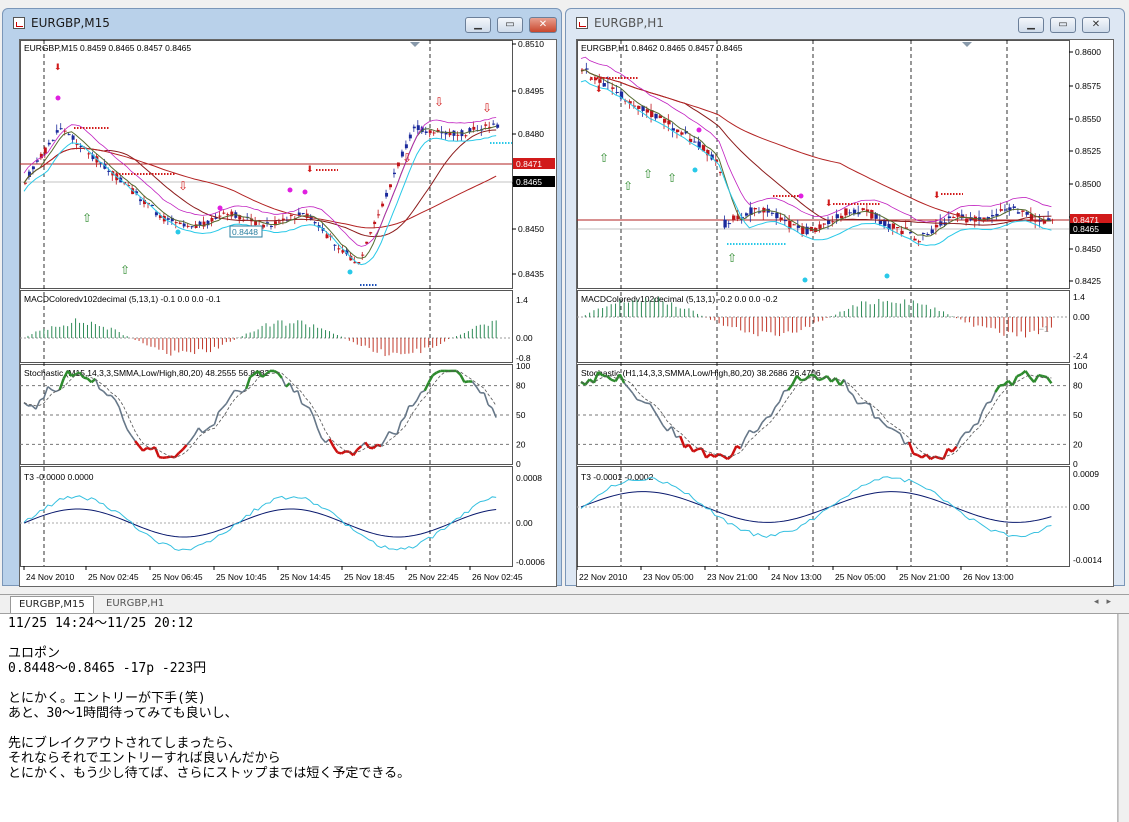 The height and width of the screenshot is (822, 1129). Describe the element at coordinates (668, 577) in the screenshot. I see `time-axis-label: 23 Nov 05:00` at that location.